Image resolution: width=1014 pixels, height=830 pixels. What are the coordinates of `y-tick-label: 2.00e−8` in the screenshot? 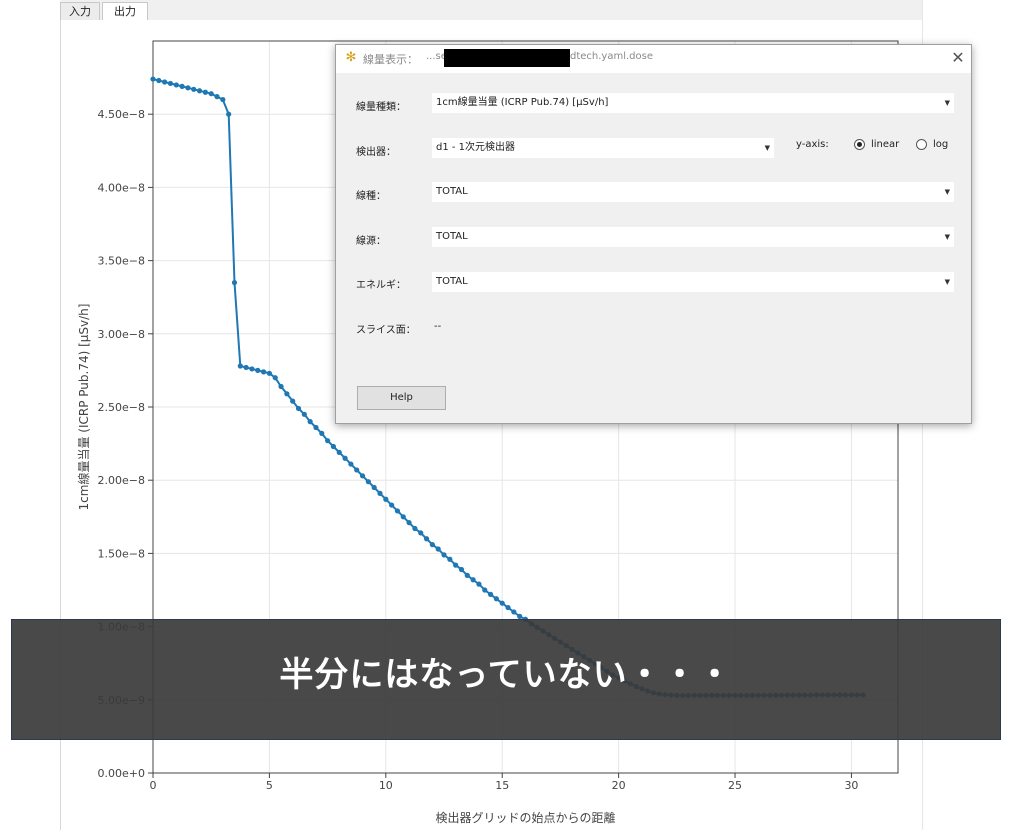 It's located at (121, 480).